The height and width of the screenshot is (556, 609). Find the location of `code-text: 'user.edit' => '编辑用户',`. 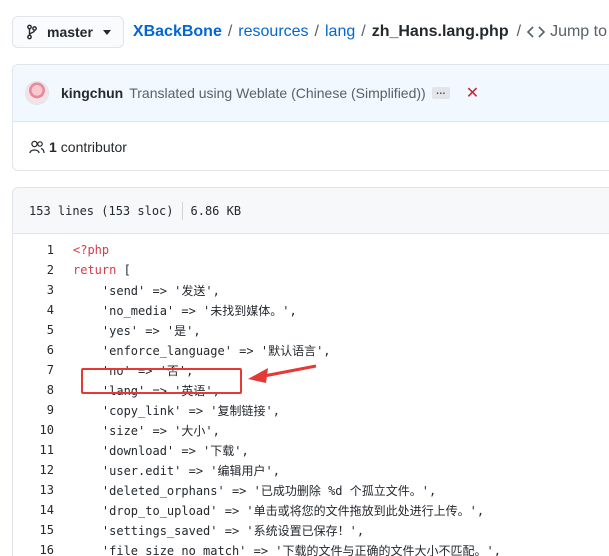

code-text: 'user.edit' => '编辑用户', is located at coordinates (167, 470).